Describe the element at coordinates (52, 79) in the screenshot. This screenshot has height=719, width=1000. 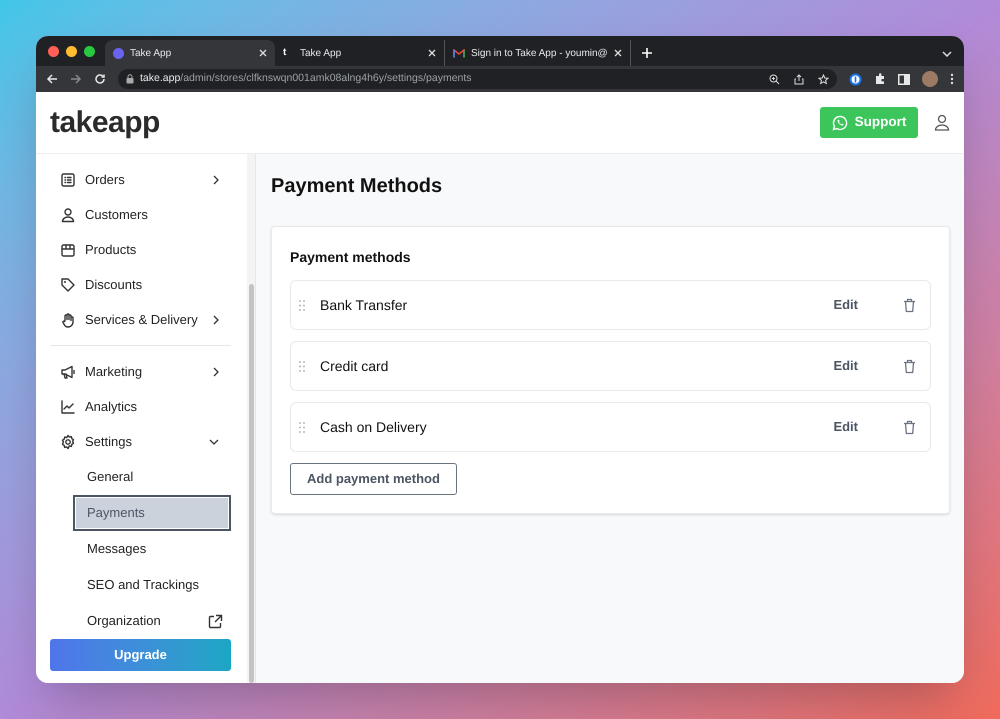
I see `back-arrow-icon` at that location.